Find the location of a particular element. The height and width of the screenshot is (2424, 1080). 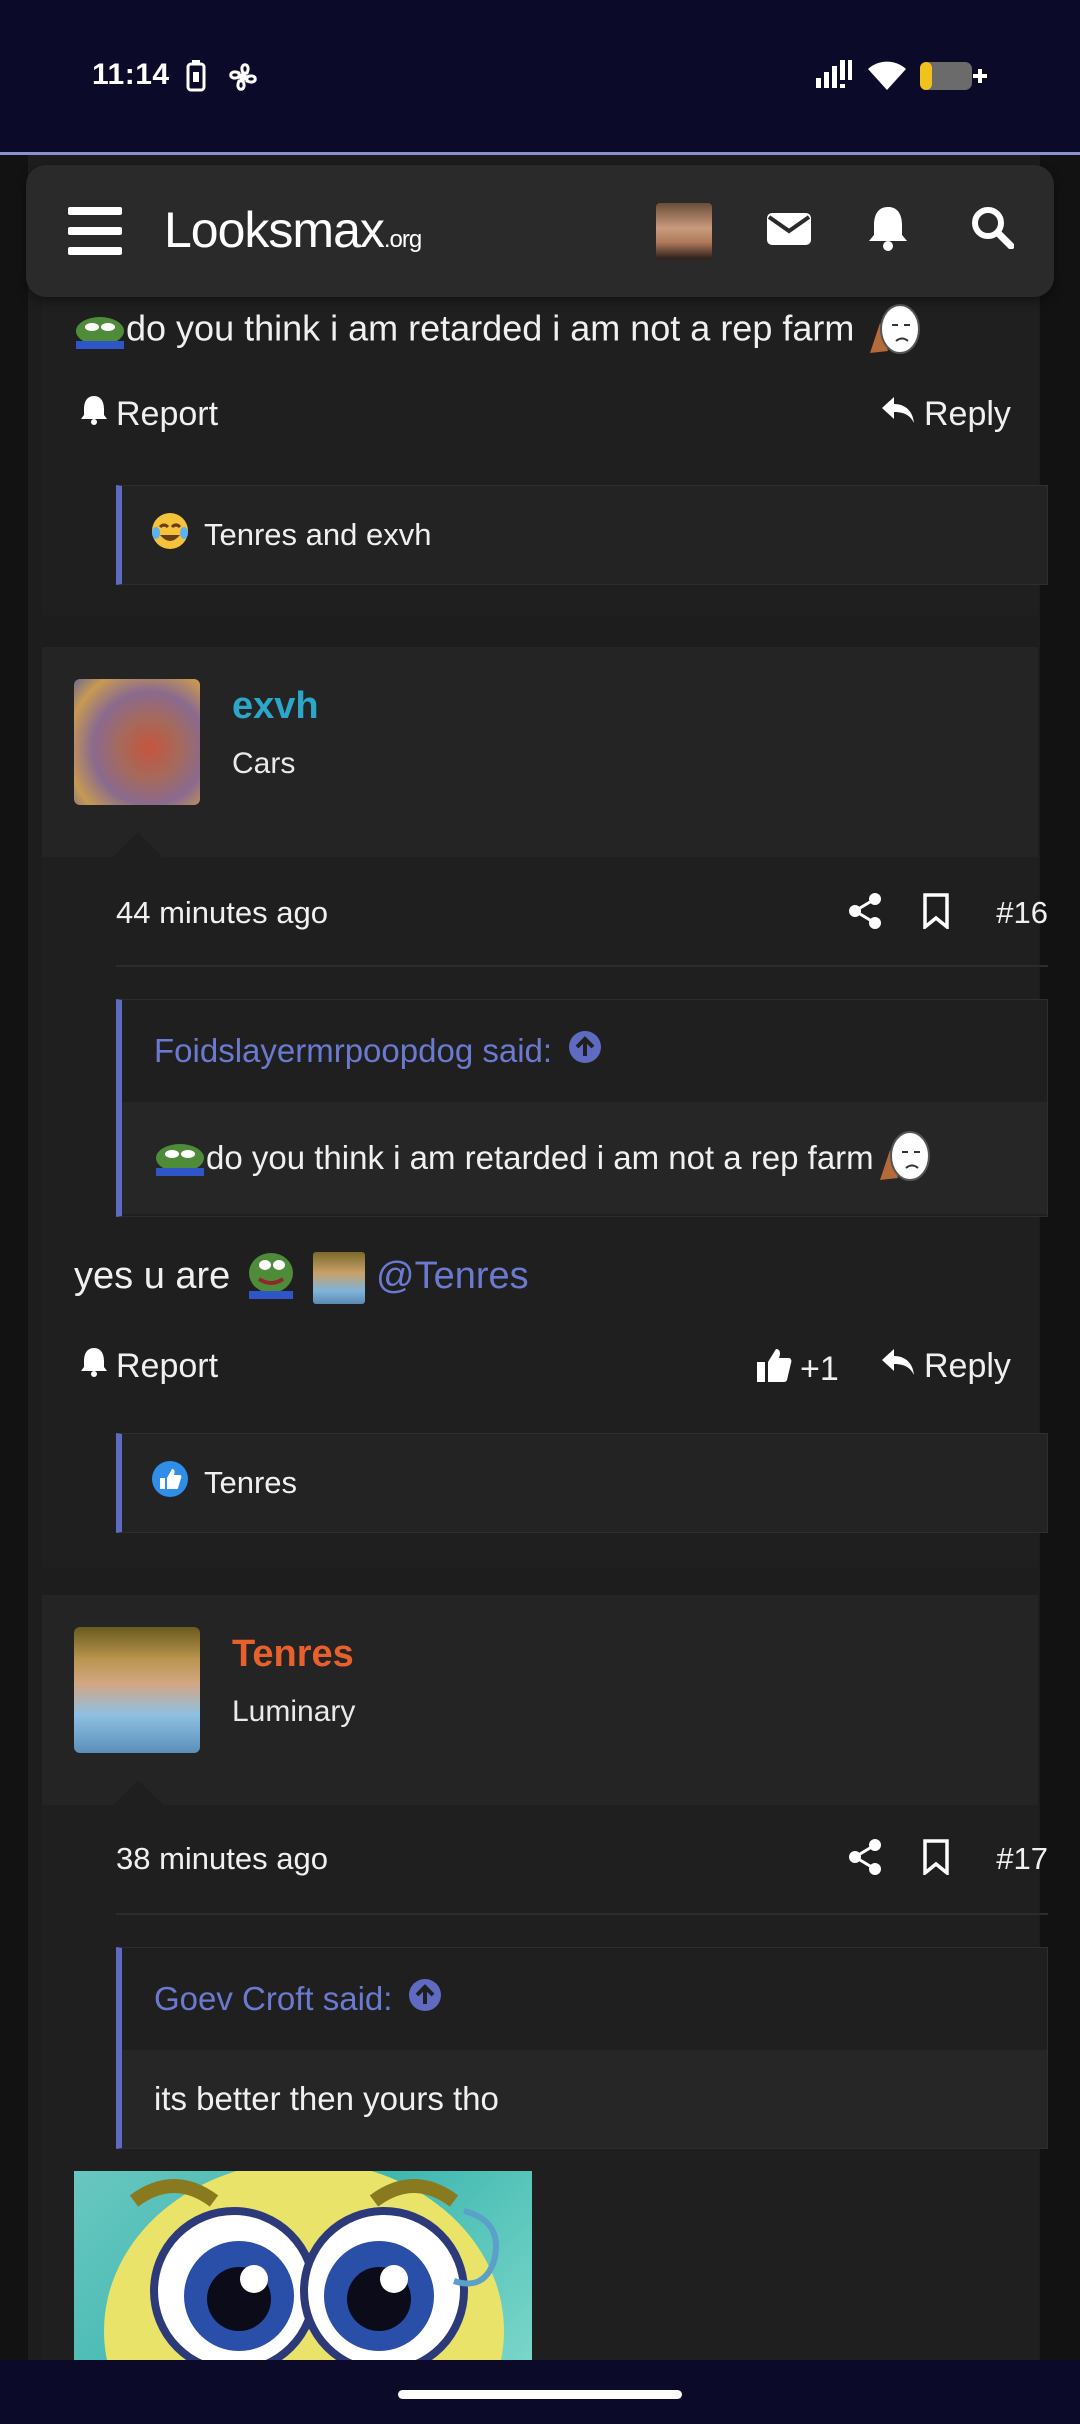

status-time: 11:14 is located at coordinates (131, 74).